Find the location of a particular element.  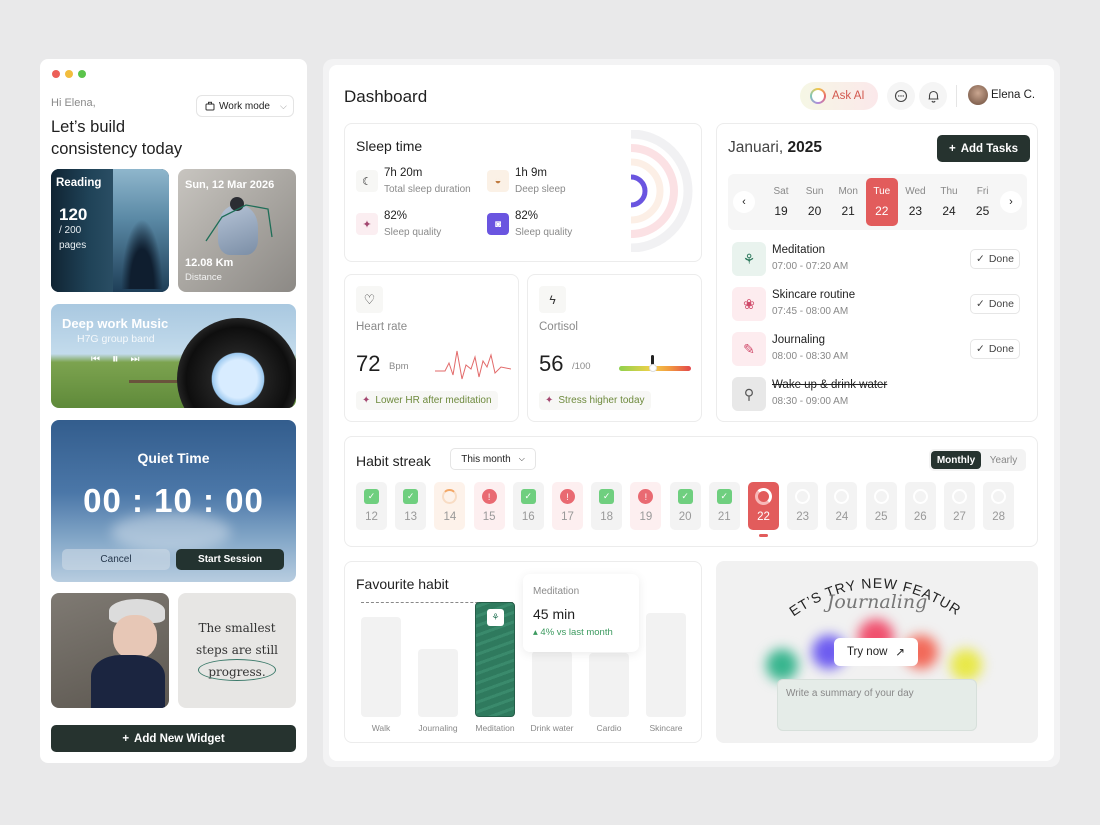

pause-icon: ⏸ is located at coordinates (115, 359).